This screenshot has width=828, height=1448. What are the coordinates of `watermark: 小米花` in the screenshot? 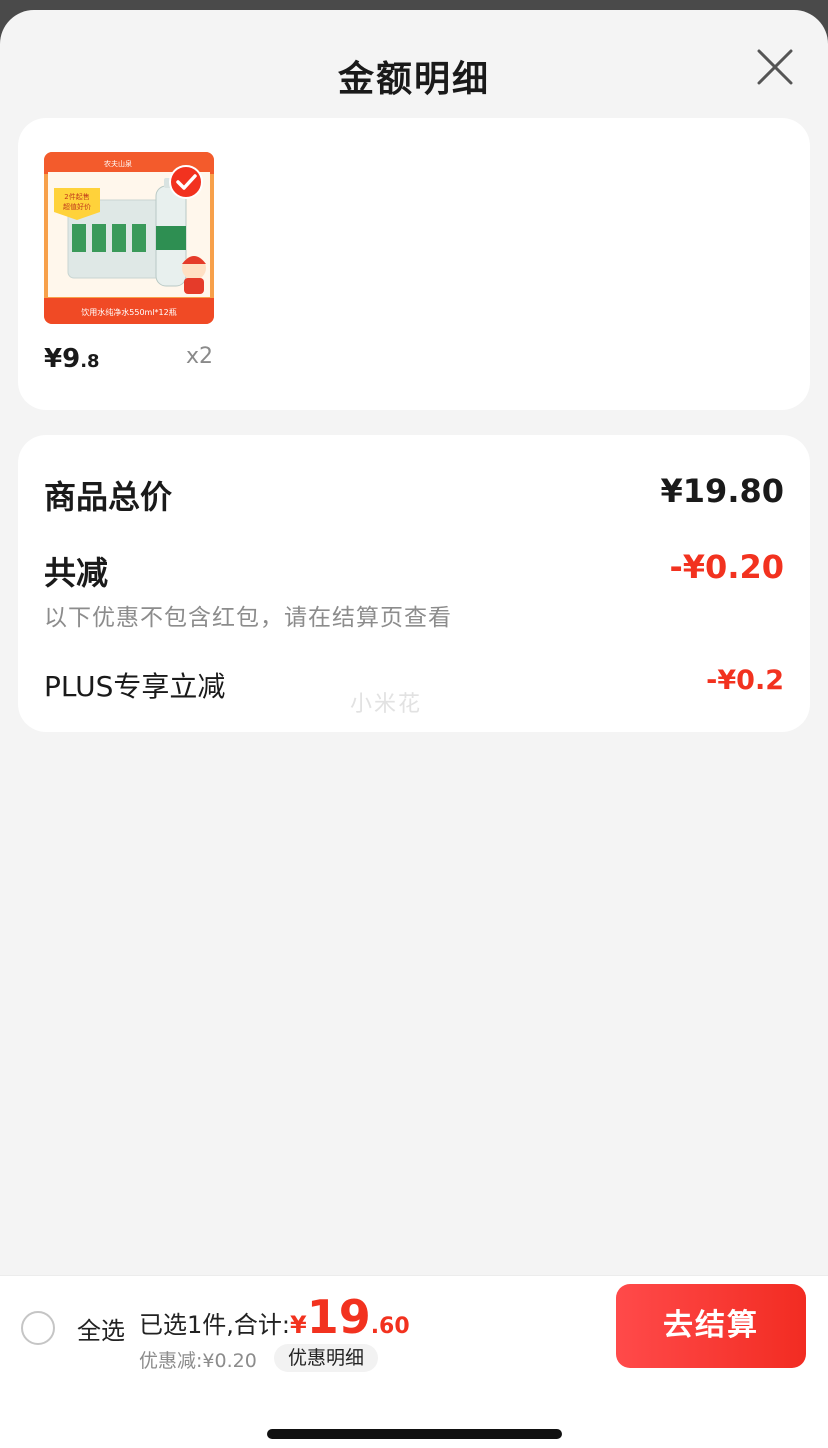 It's located at (386, 704).